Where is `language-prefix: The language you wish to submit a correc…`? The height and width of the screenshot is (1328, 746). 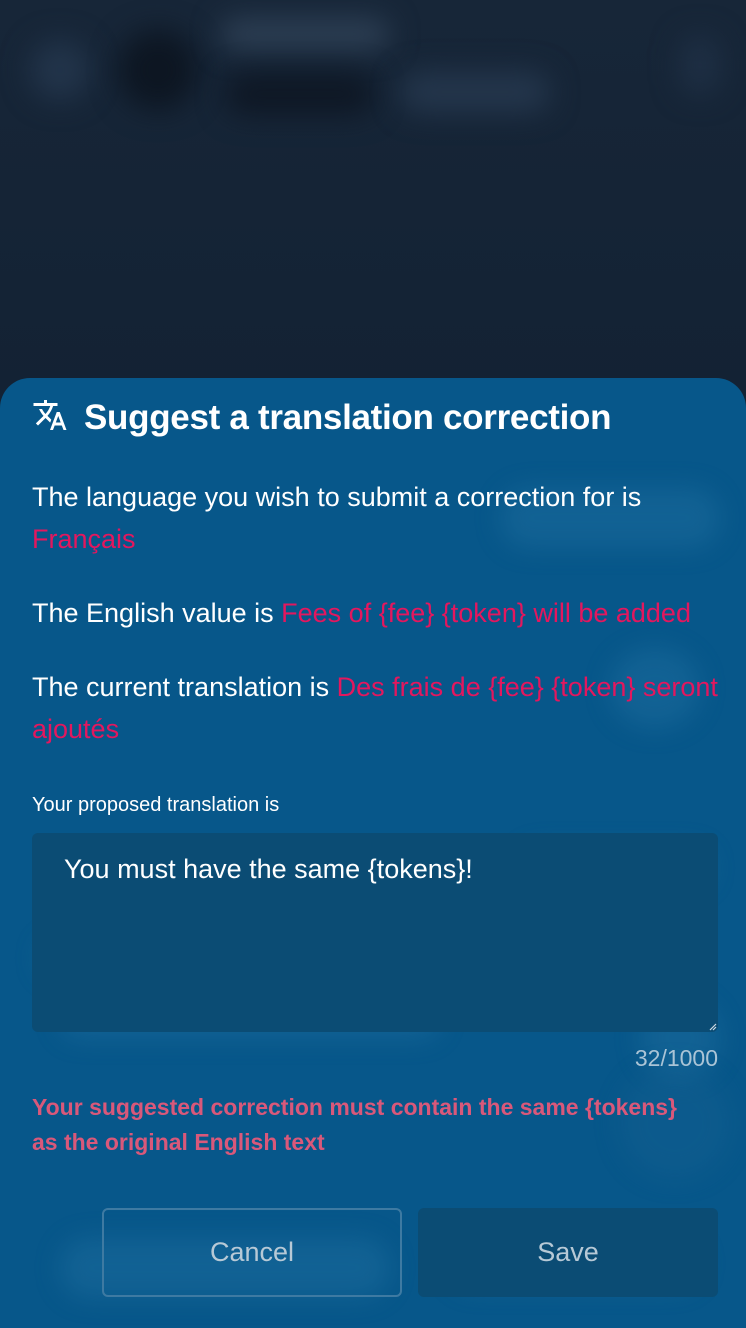 language-prefix: The language you wish to submit a correc… is located at coordinates (337, 497).